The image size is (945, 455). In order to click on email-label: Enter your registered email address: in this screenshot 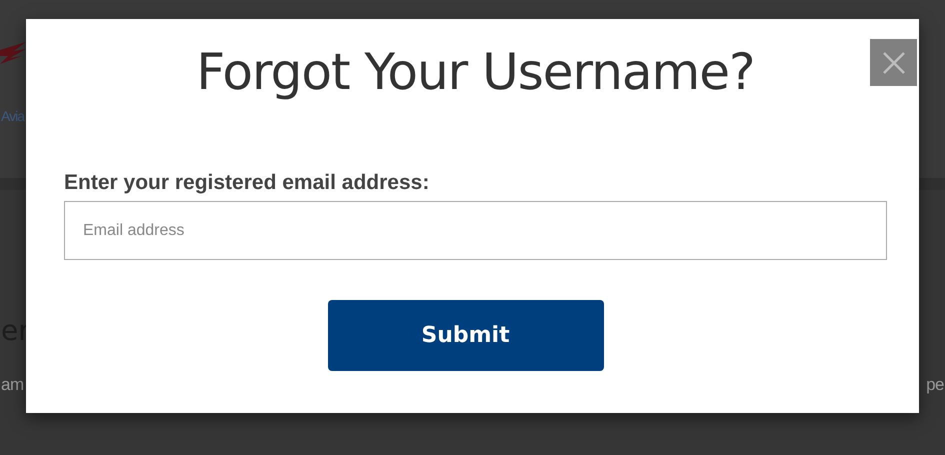, I will do `click(247, 183)`.